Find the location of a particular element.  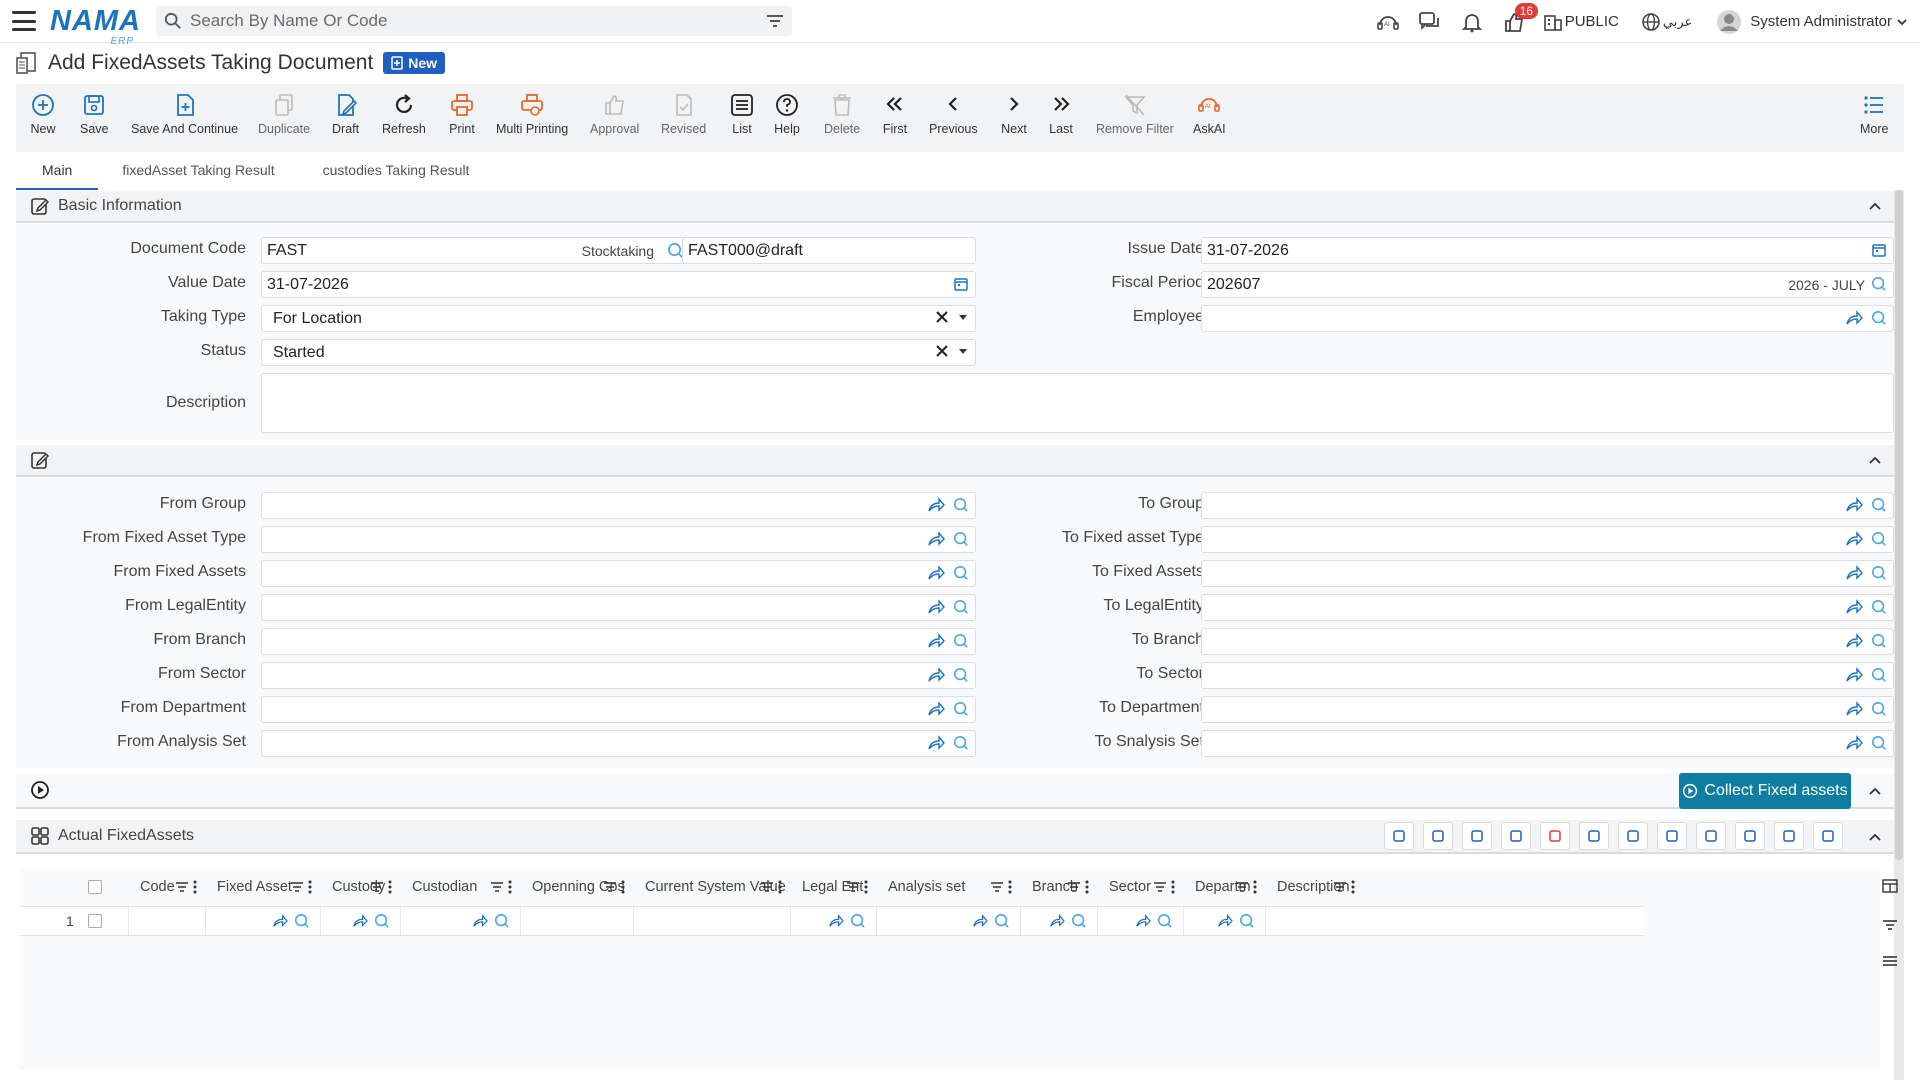

from-analysis-field is located at coordinates (618, 743).